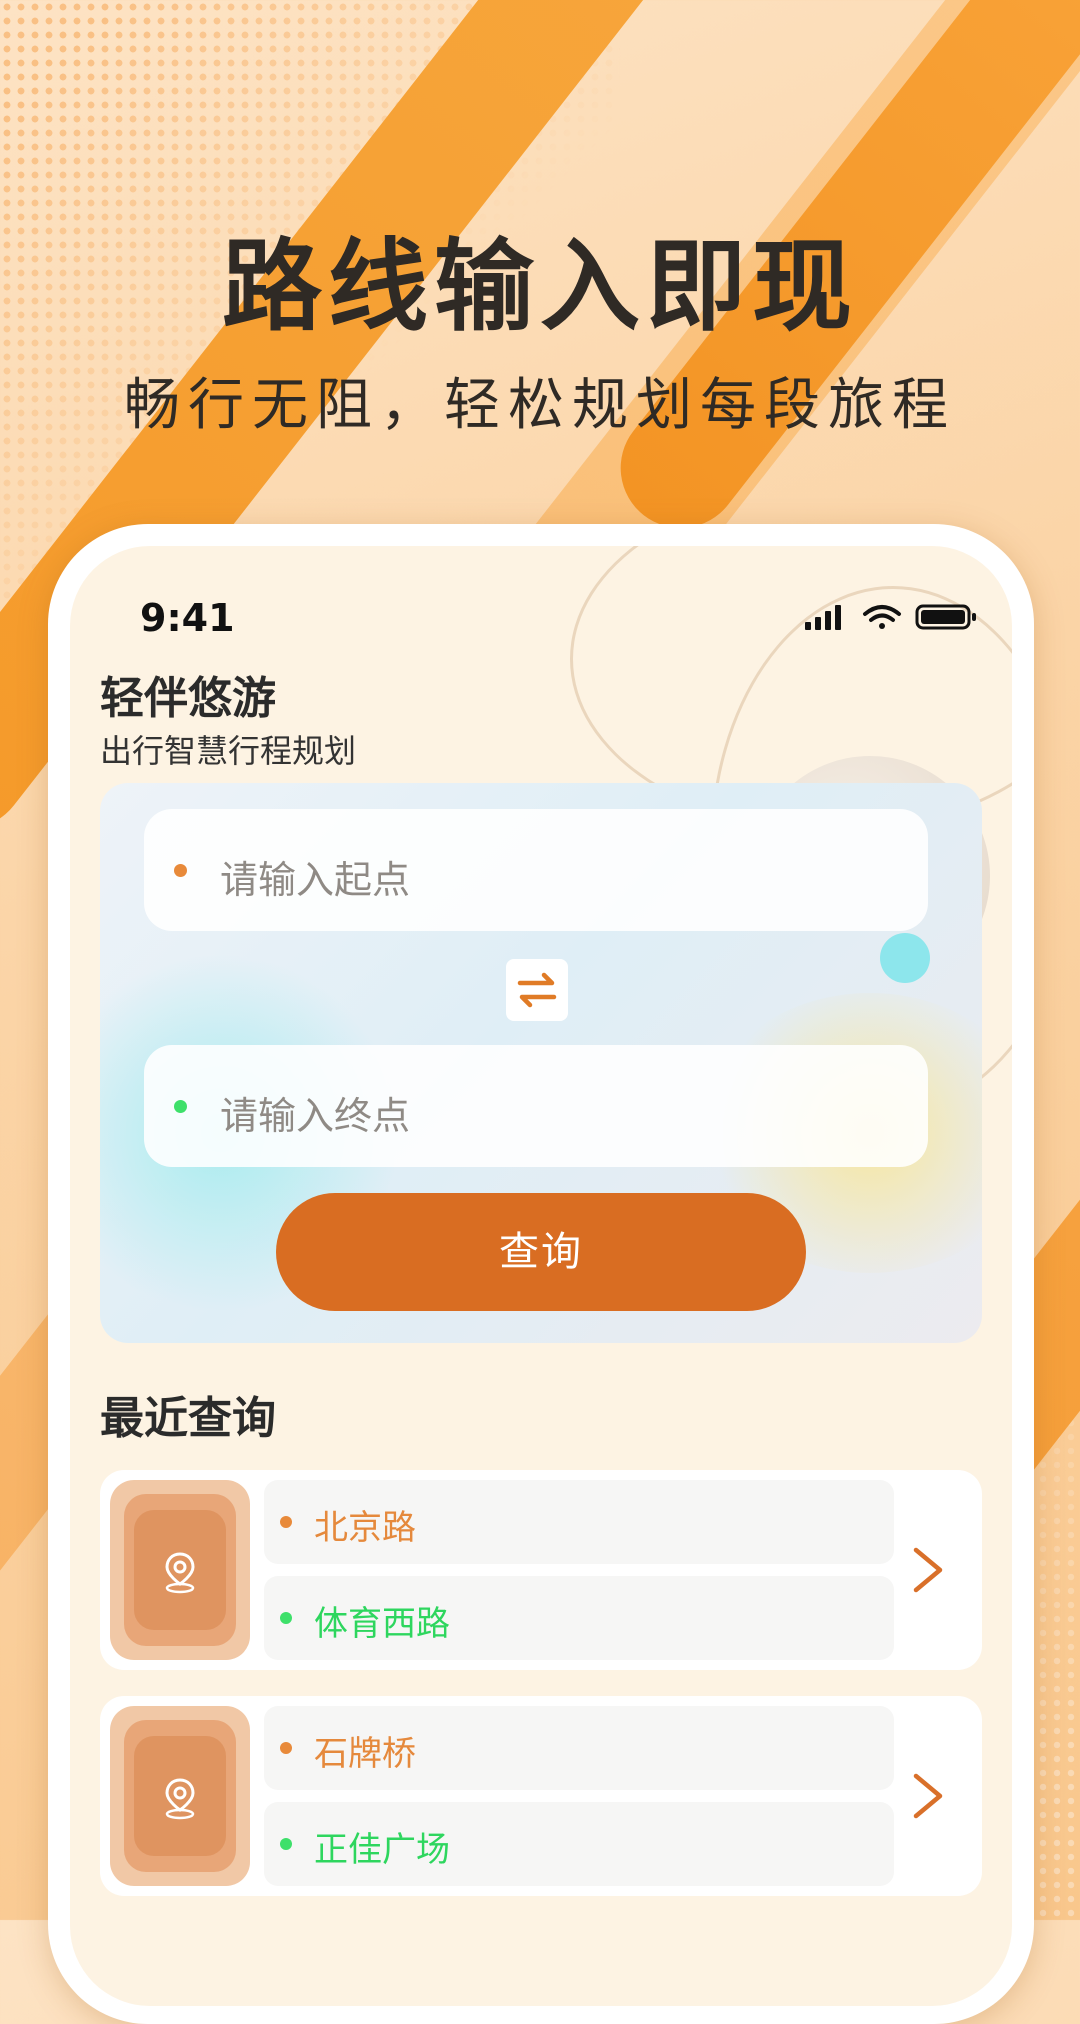 This screenshot has width=1080, height=2024. Describe the element at coordinates (579, 1748) in the screenshot. I see `route-from-row: 石牌桥` at that location.